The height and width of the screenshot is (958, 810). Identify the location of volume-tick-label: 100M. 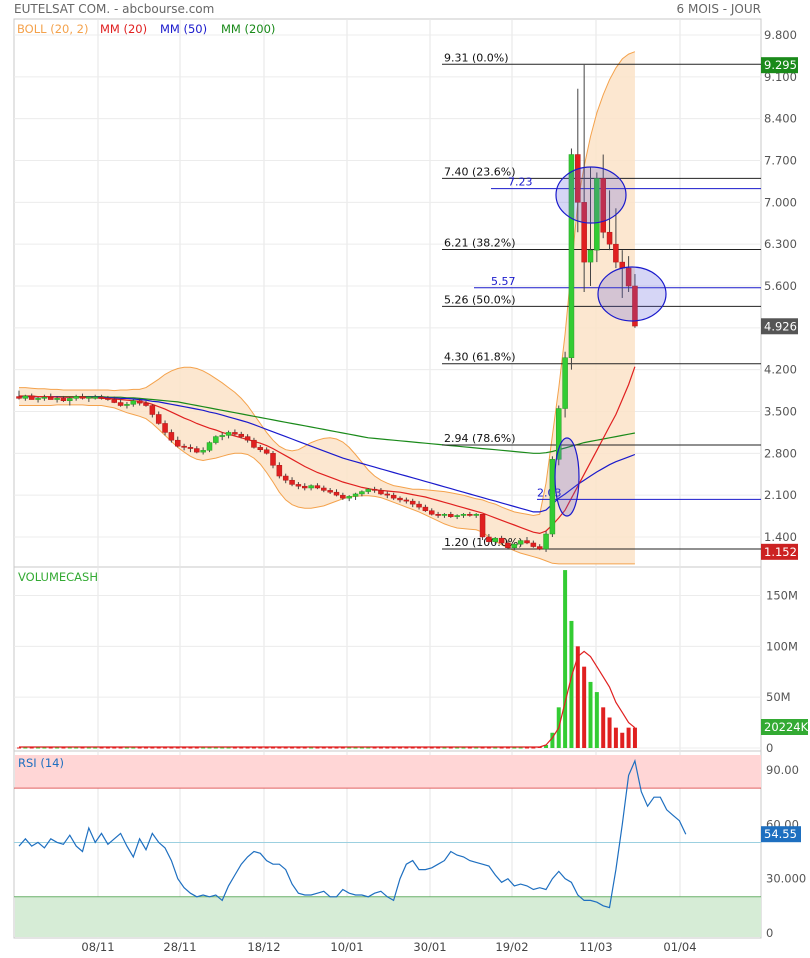
(782, 646).